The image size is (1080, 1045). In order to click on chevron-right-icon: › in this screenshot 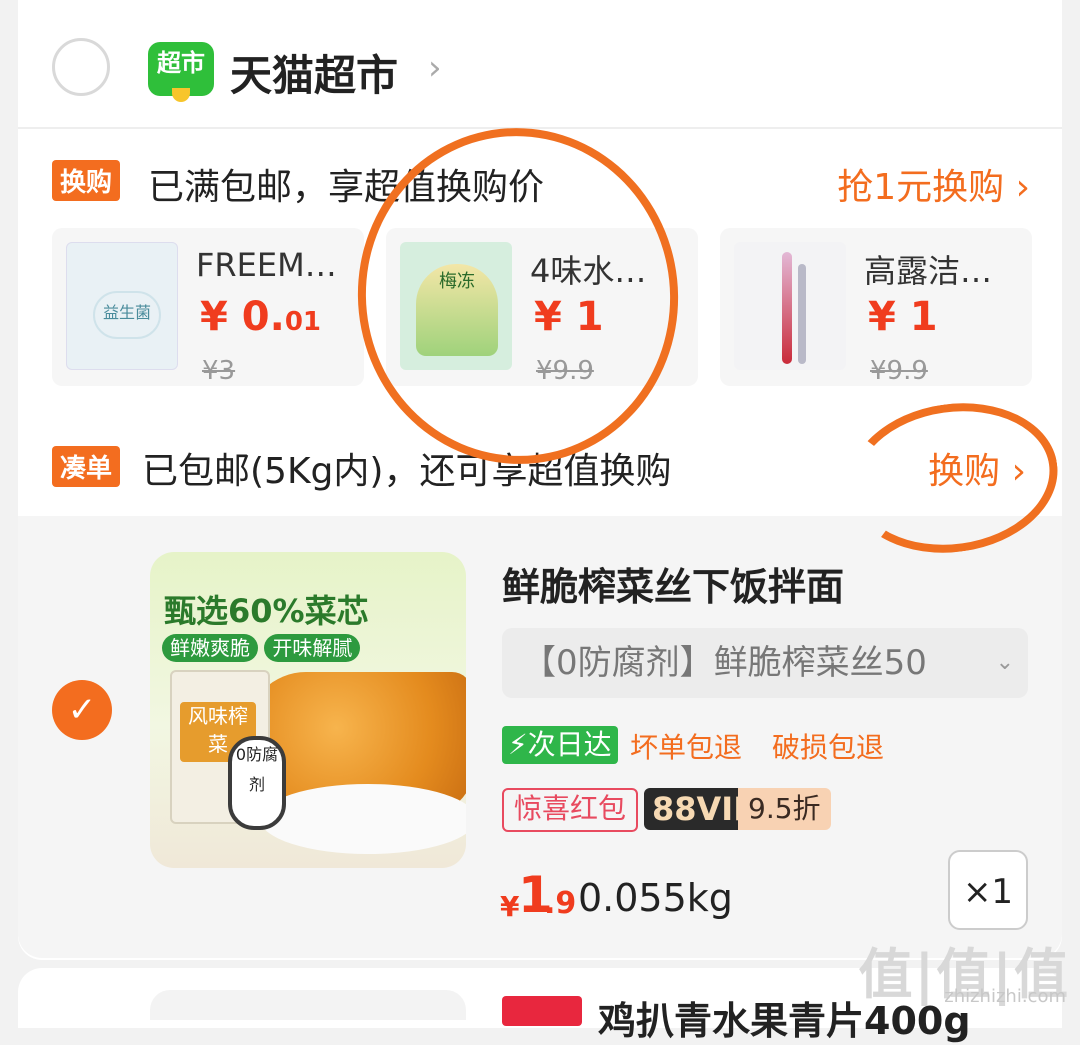, I will do `click(435, 68)`.